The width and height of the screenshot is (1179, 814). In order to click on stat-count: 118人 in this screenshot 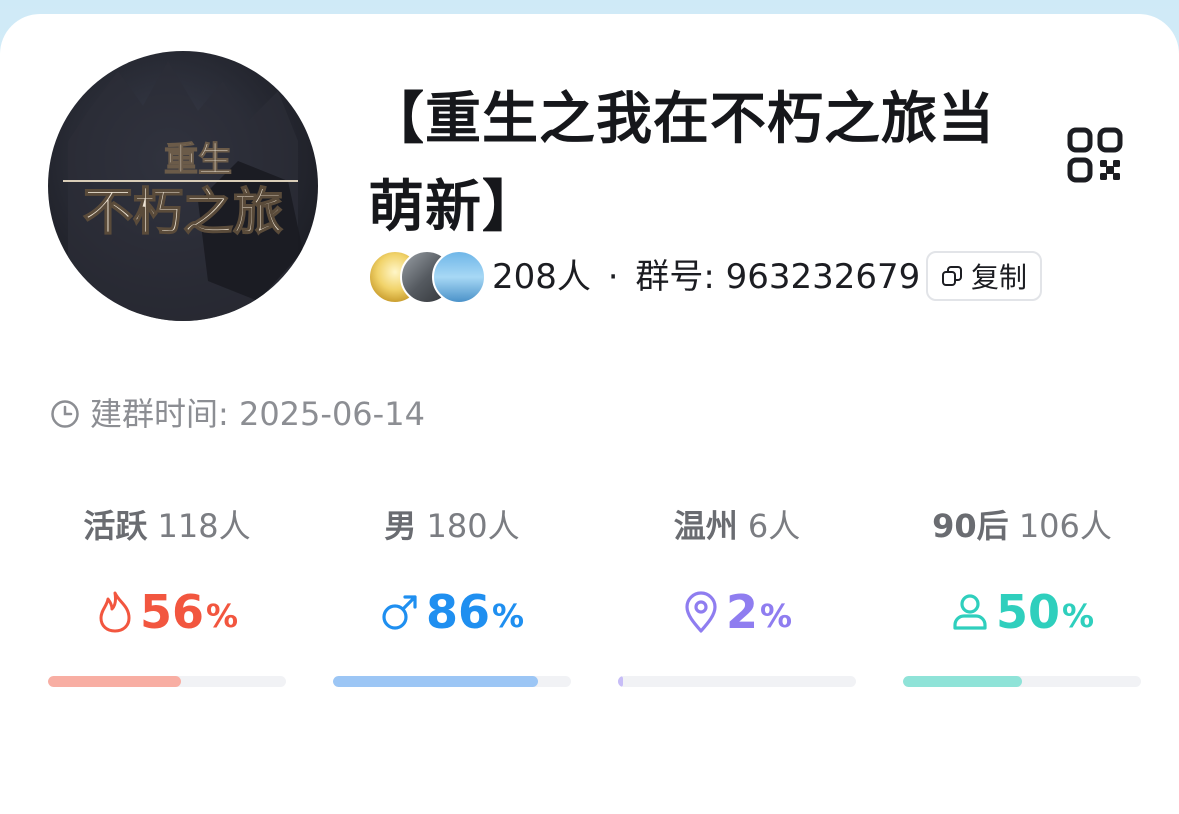, I will do `click(204, 526)`.